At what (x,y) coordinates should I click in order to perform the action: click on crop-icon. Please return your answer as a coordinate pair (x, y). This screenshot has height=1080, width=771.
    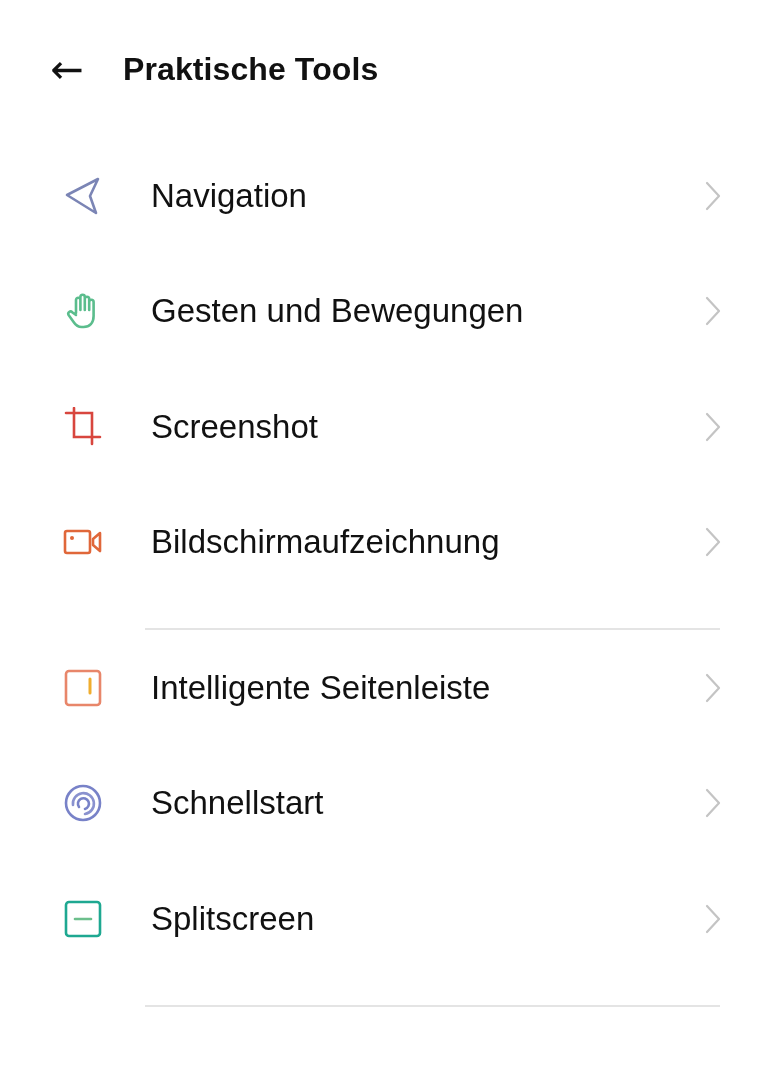
    Looking at the image, I should click on (83, 426).